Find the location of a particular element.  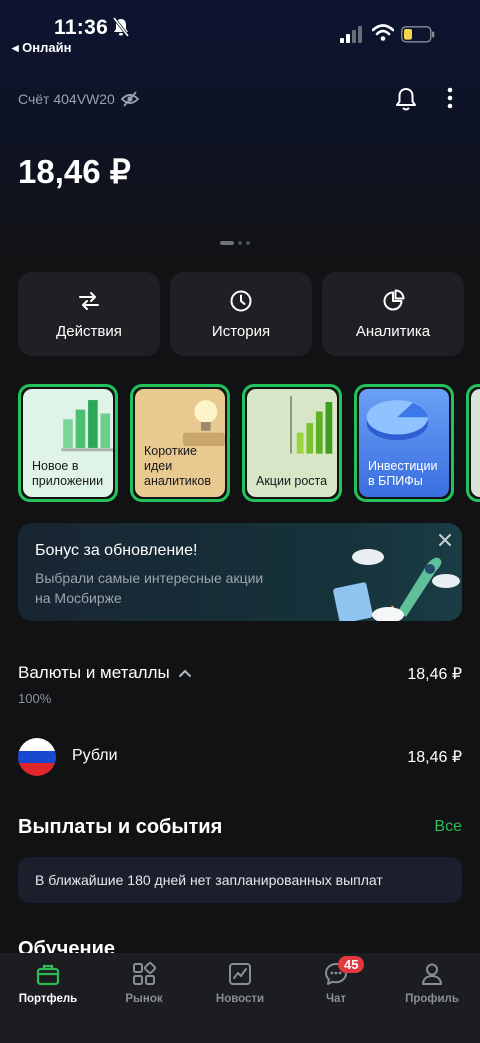

tab-label: Чат is located at coordinates (336, 999).